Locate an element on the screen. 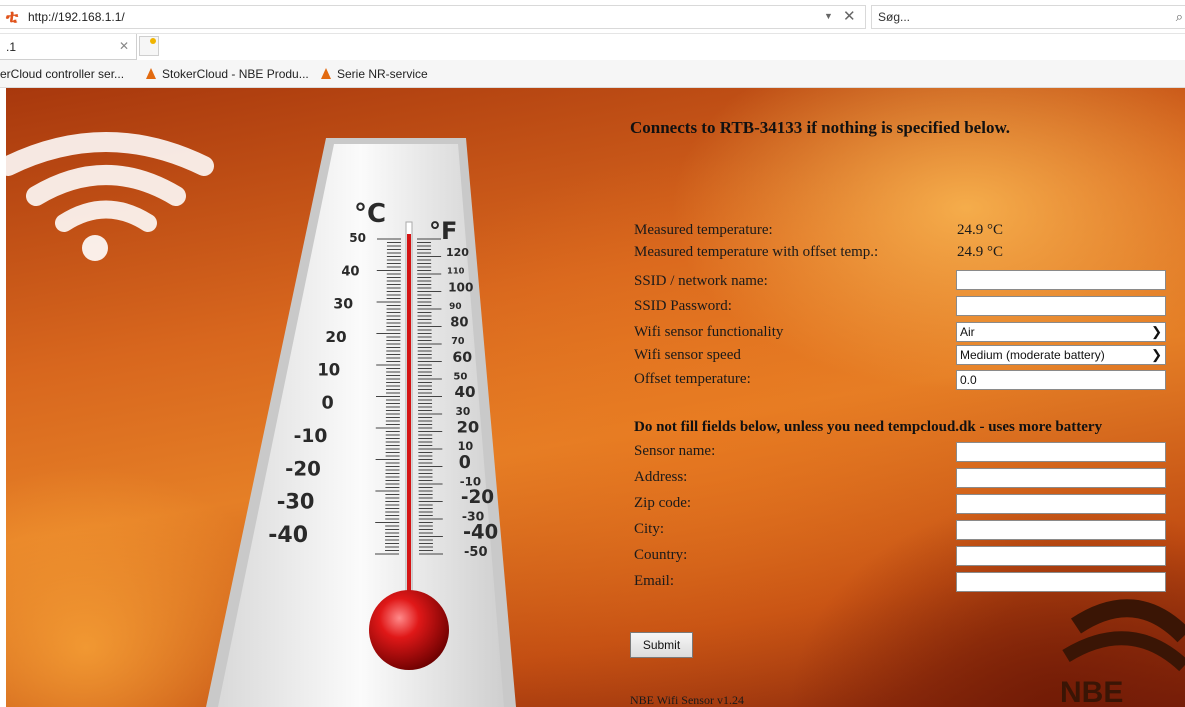 The width and height of the screenshot is (1185, 707). fahrenheit-tick-label: 30 is located at coordinates (463, 412).